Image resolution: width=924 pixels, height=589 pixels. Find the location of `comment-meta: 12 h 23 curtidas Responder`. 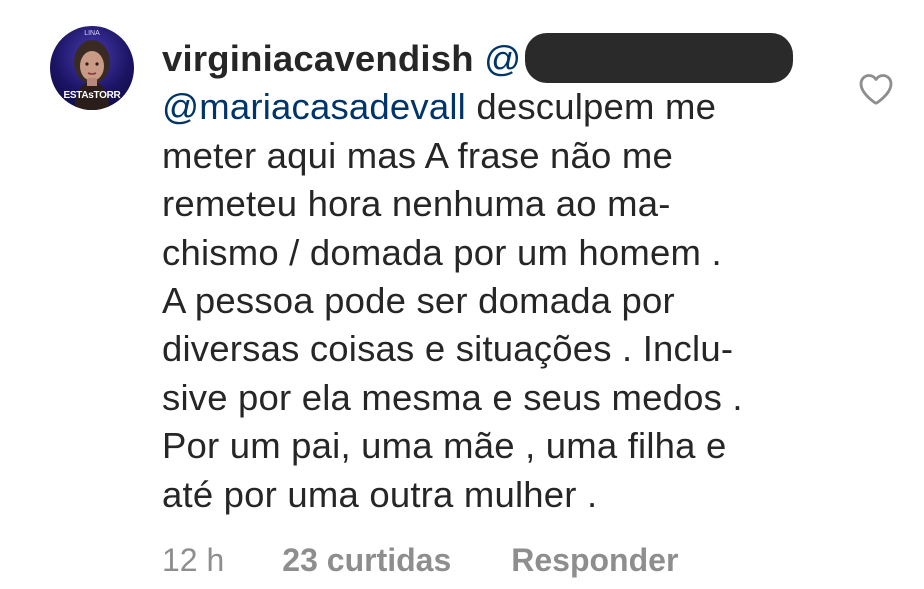

comment-meta: 12 h 23 curtidas Responder is located at coordinates (420, 560).